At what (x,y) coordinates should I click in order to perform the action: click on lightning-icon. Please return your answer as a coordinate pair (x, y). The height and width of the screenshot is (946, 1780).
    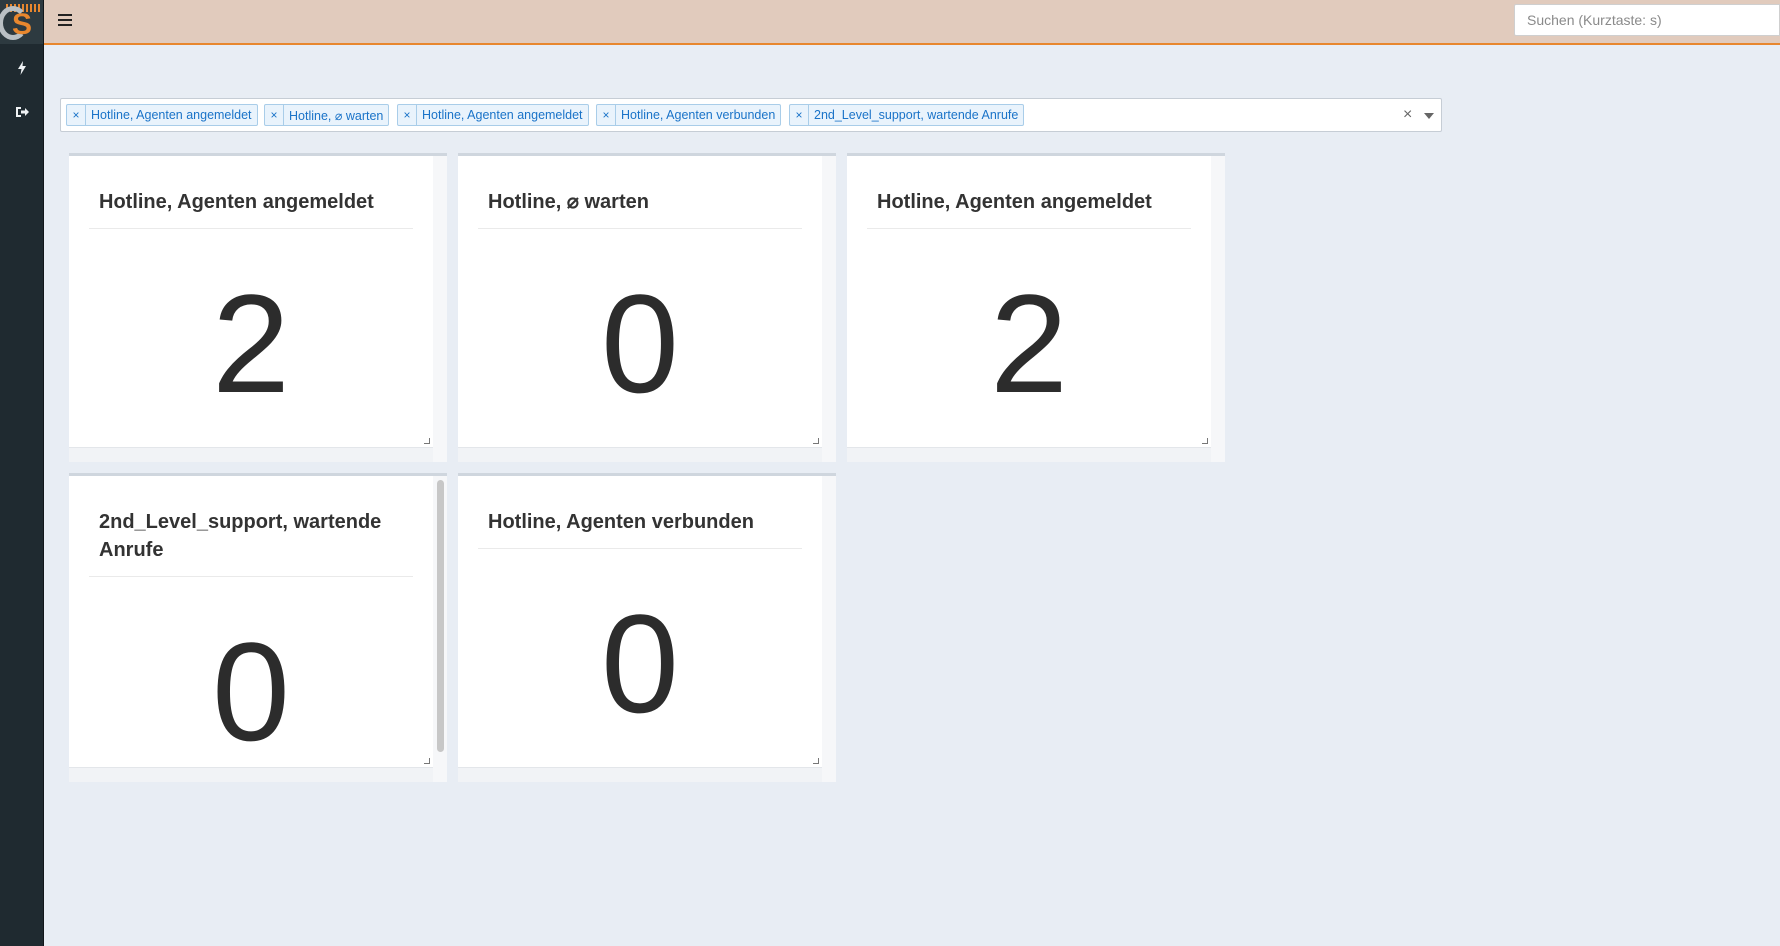
    Looking at the image, I should click on (21, 68).